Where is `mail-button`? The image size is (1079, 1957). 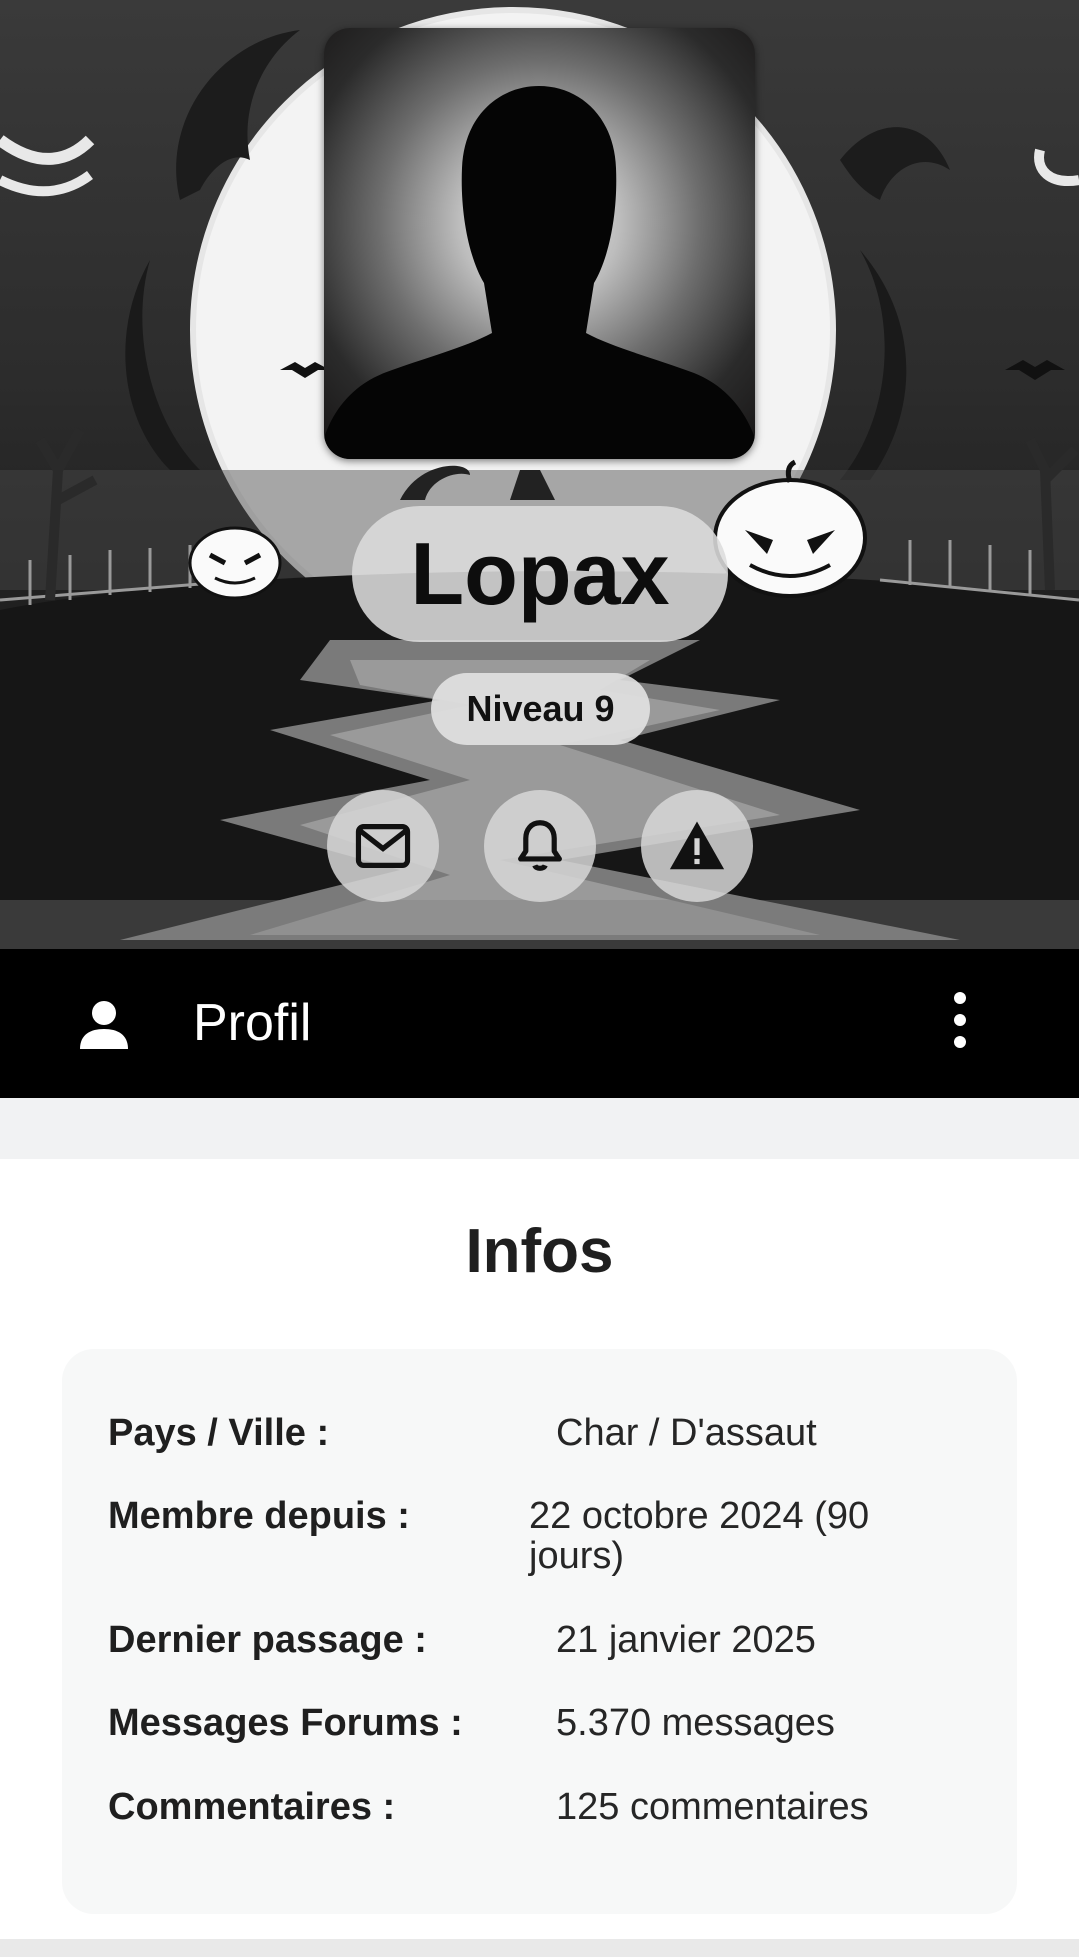
mail-button is located at coordinates (383, 846).